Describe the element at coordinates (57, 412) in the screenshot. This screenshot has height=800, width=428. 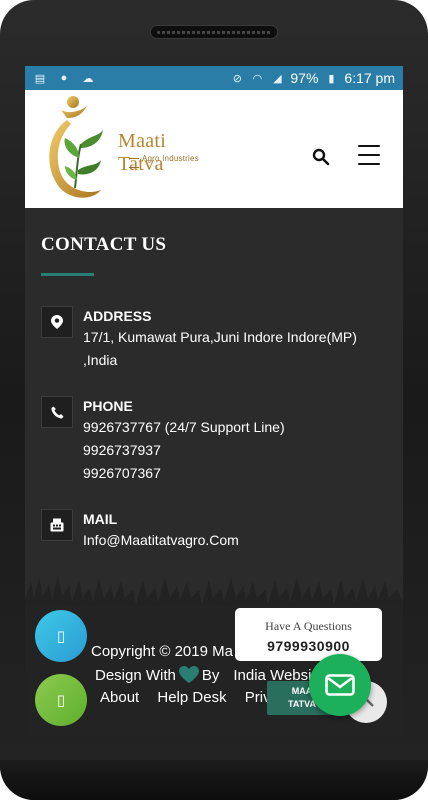
I see `phone-handset-icon` at that location.